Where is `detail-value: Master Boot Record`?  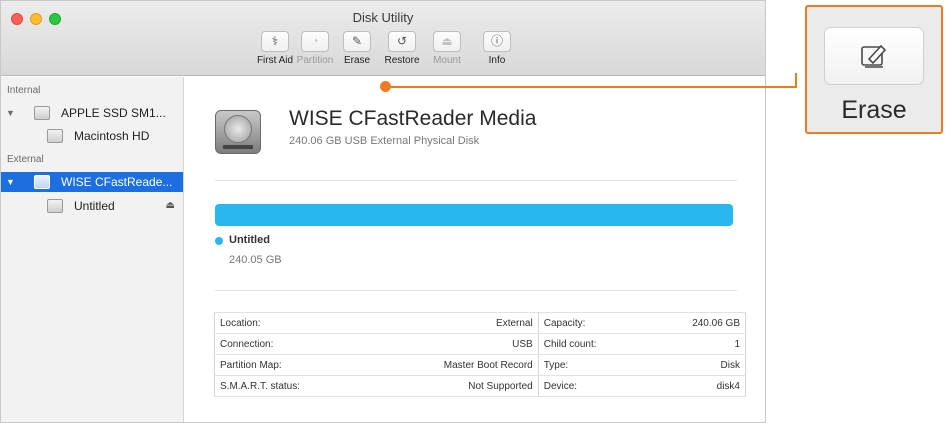
detail-value: Master Boot Record is located at coordinates (453, 365).